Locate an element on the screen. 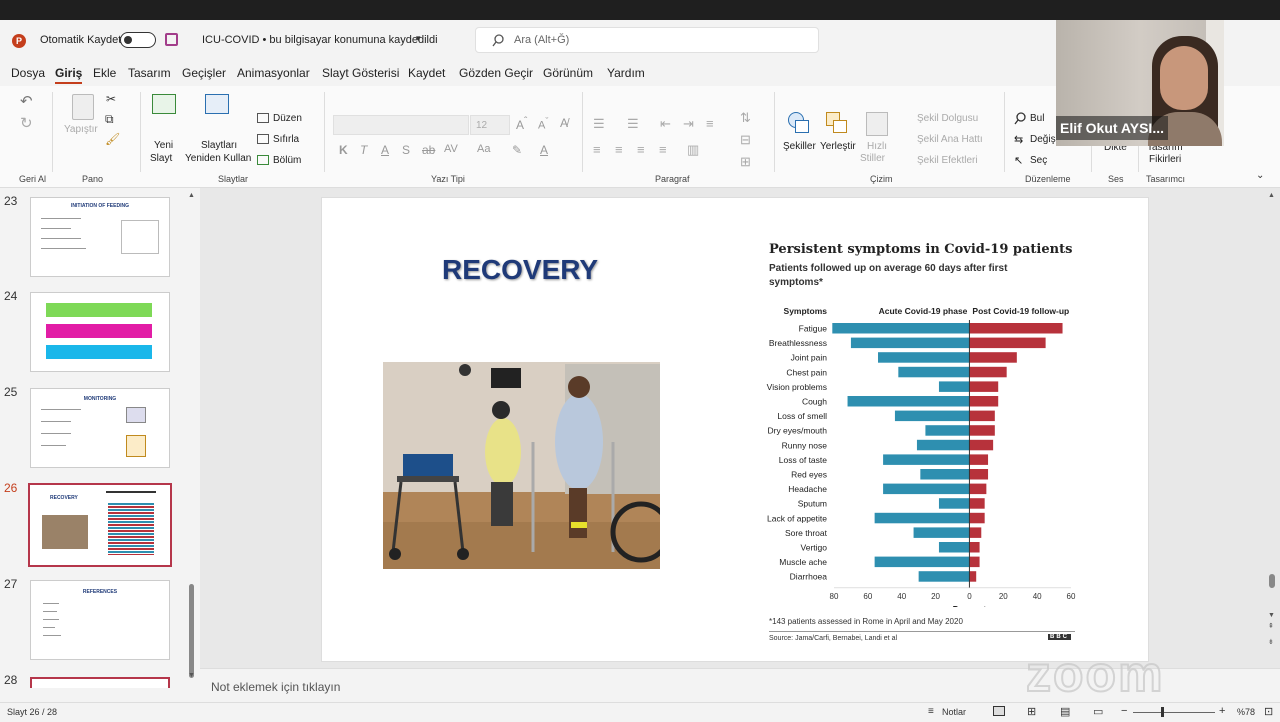  tab-kaydet: Kaydet is located at coordinates (426, 73).